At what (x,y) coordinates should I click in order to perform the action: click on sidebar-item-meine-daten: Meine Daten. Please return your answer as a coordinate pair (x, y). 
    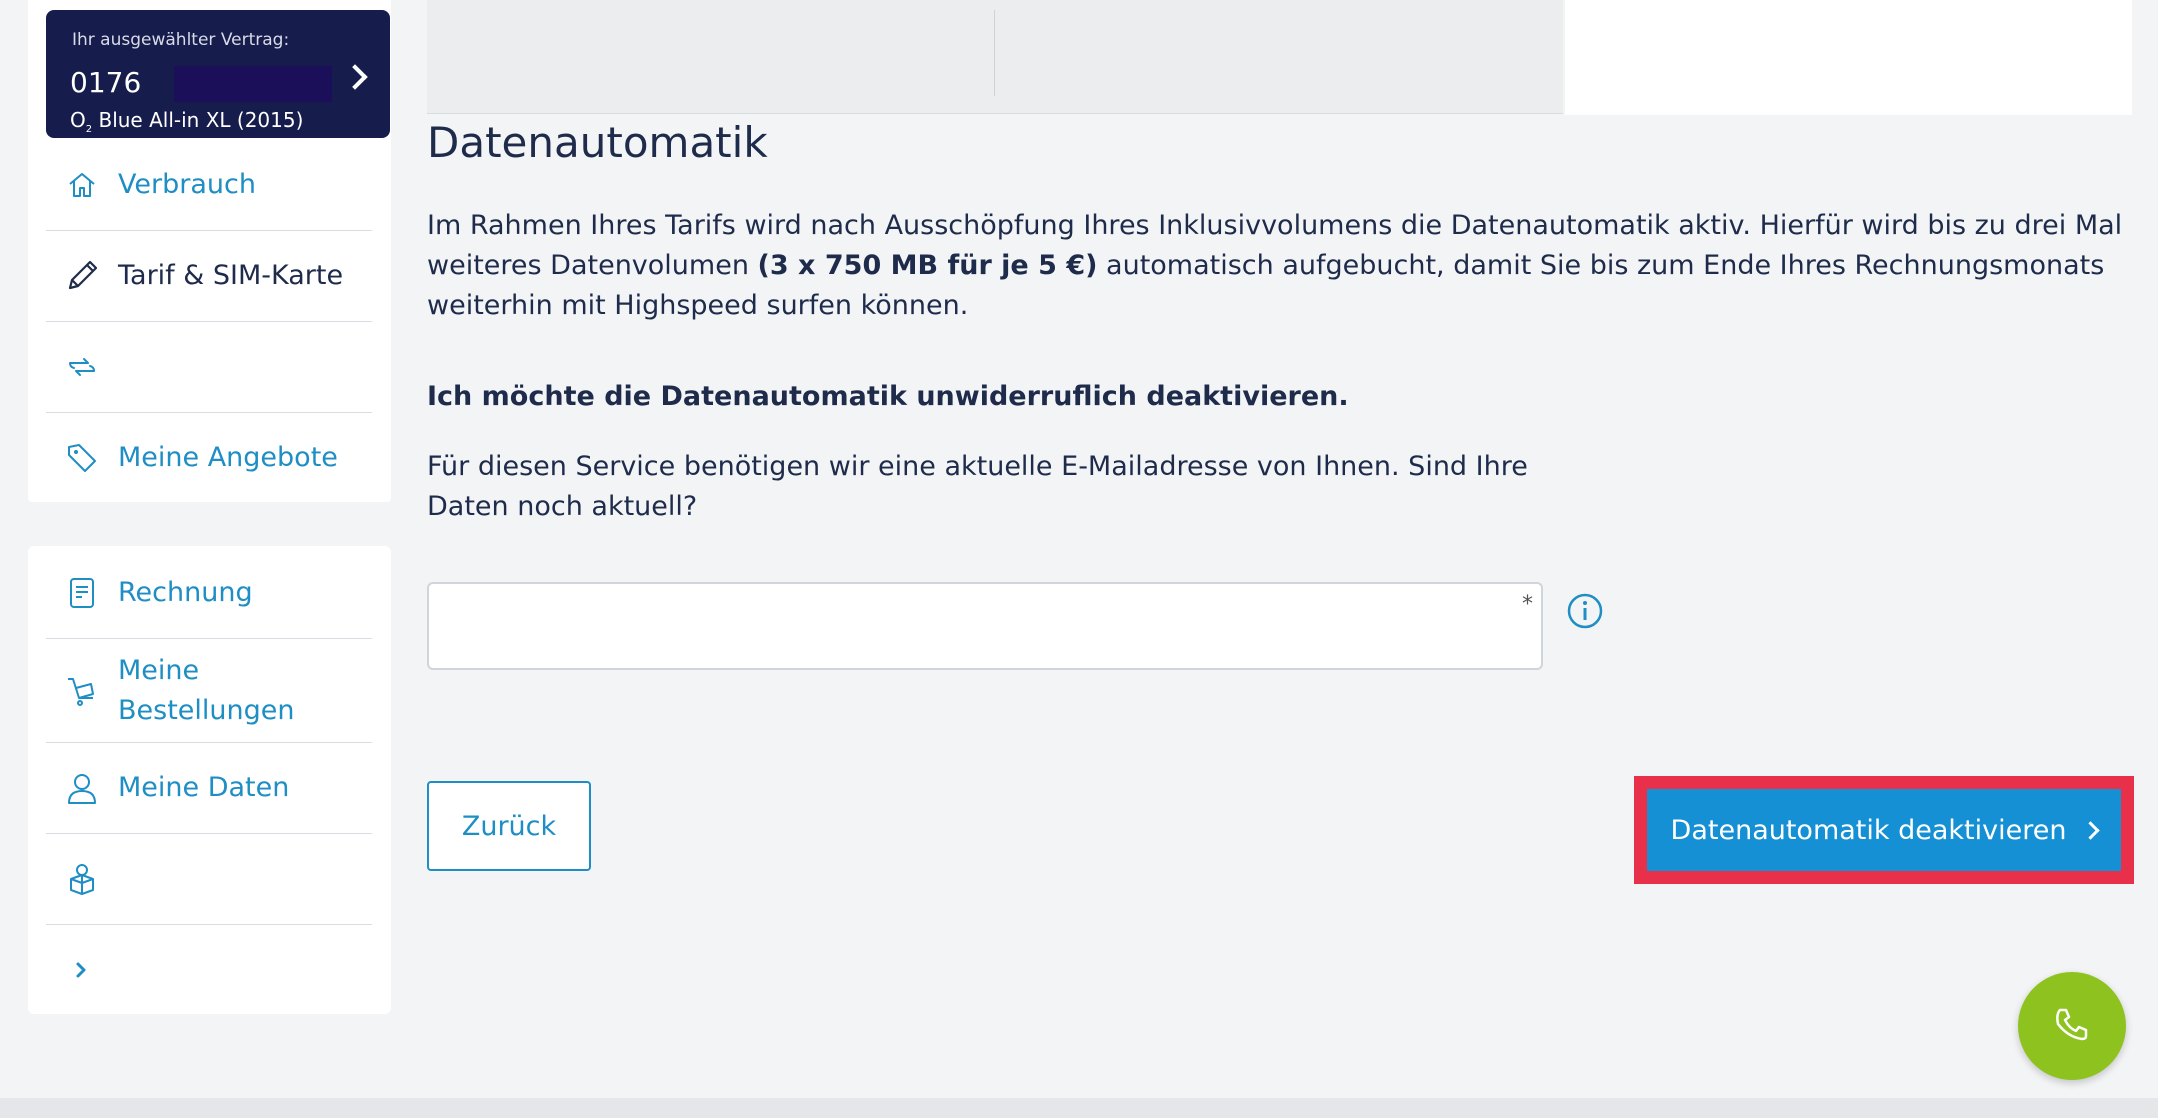
    Looking at the image, I should click on (209, 788).